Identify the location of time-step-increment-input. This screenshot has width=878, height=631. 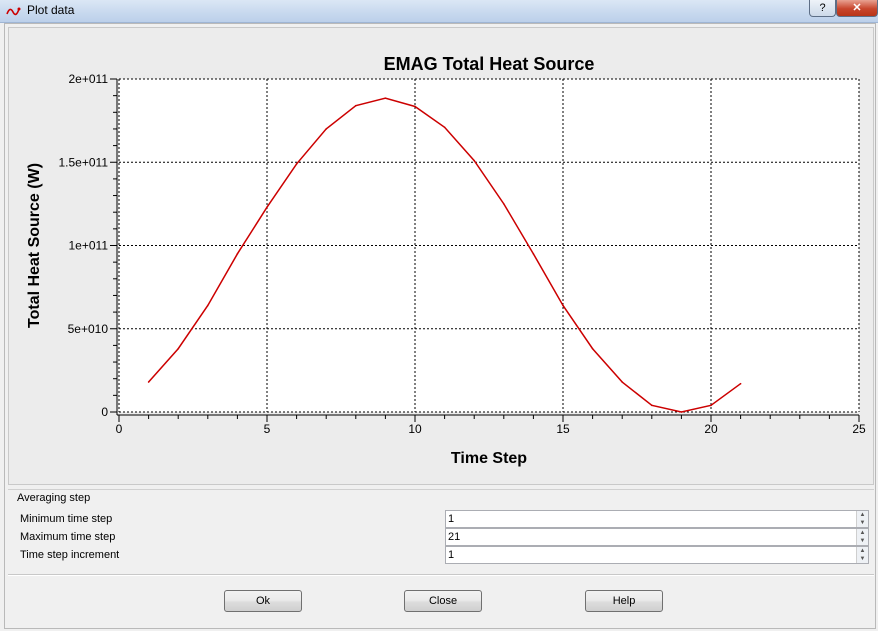
(648, 555).